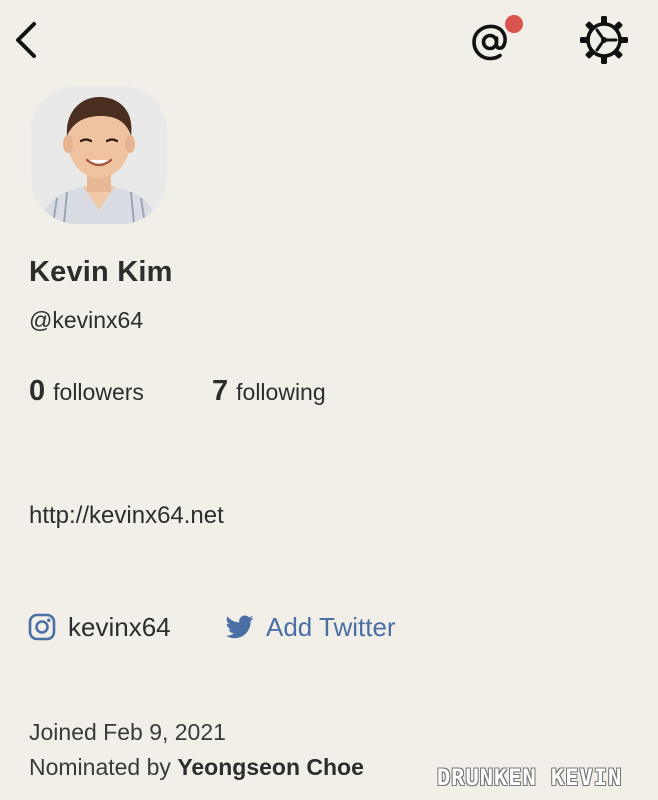 Image resolution: width=658 pixels, height=800 pixels. I want to click on mentions-button, so click(496, 40).